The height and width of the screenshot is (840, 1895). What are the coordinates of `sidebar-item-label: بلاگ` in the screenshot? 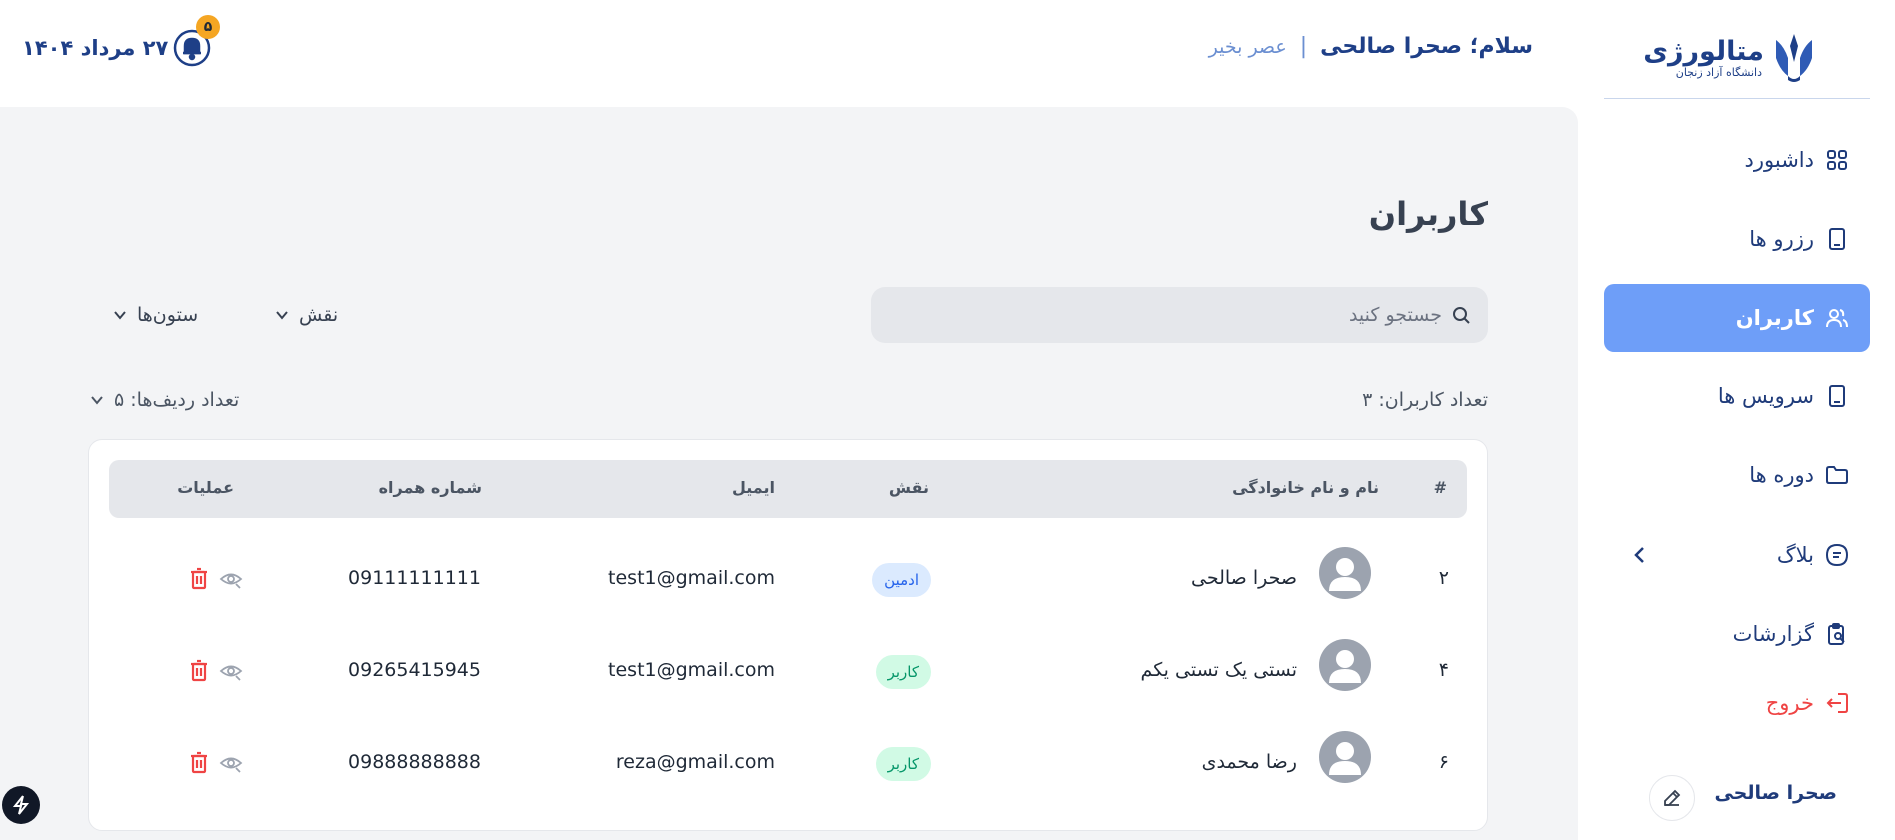 It's located at (1795, 555).